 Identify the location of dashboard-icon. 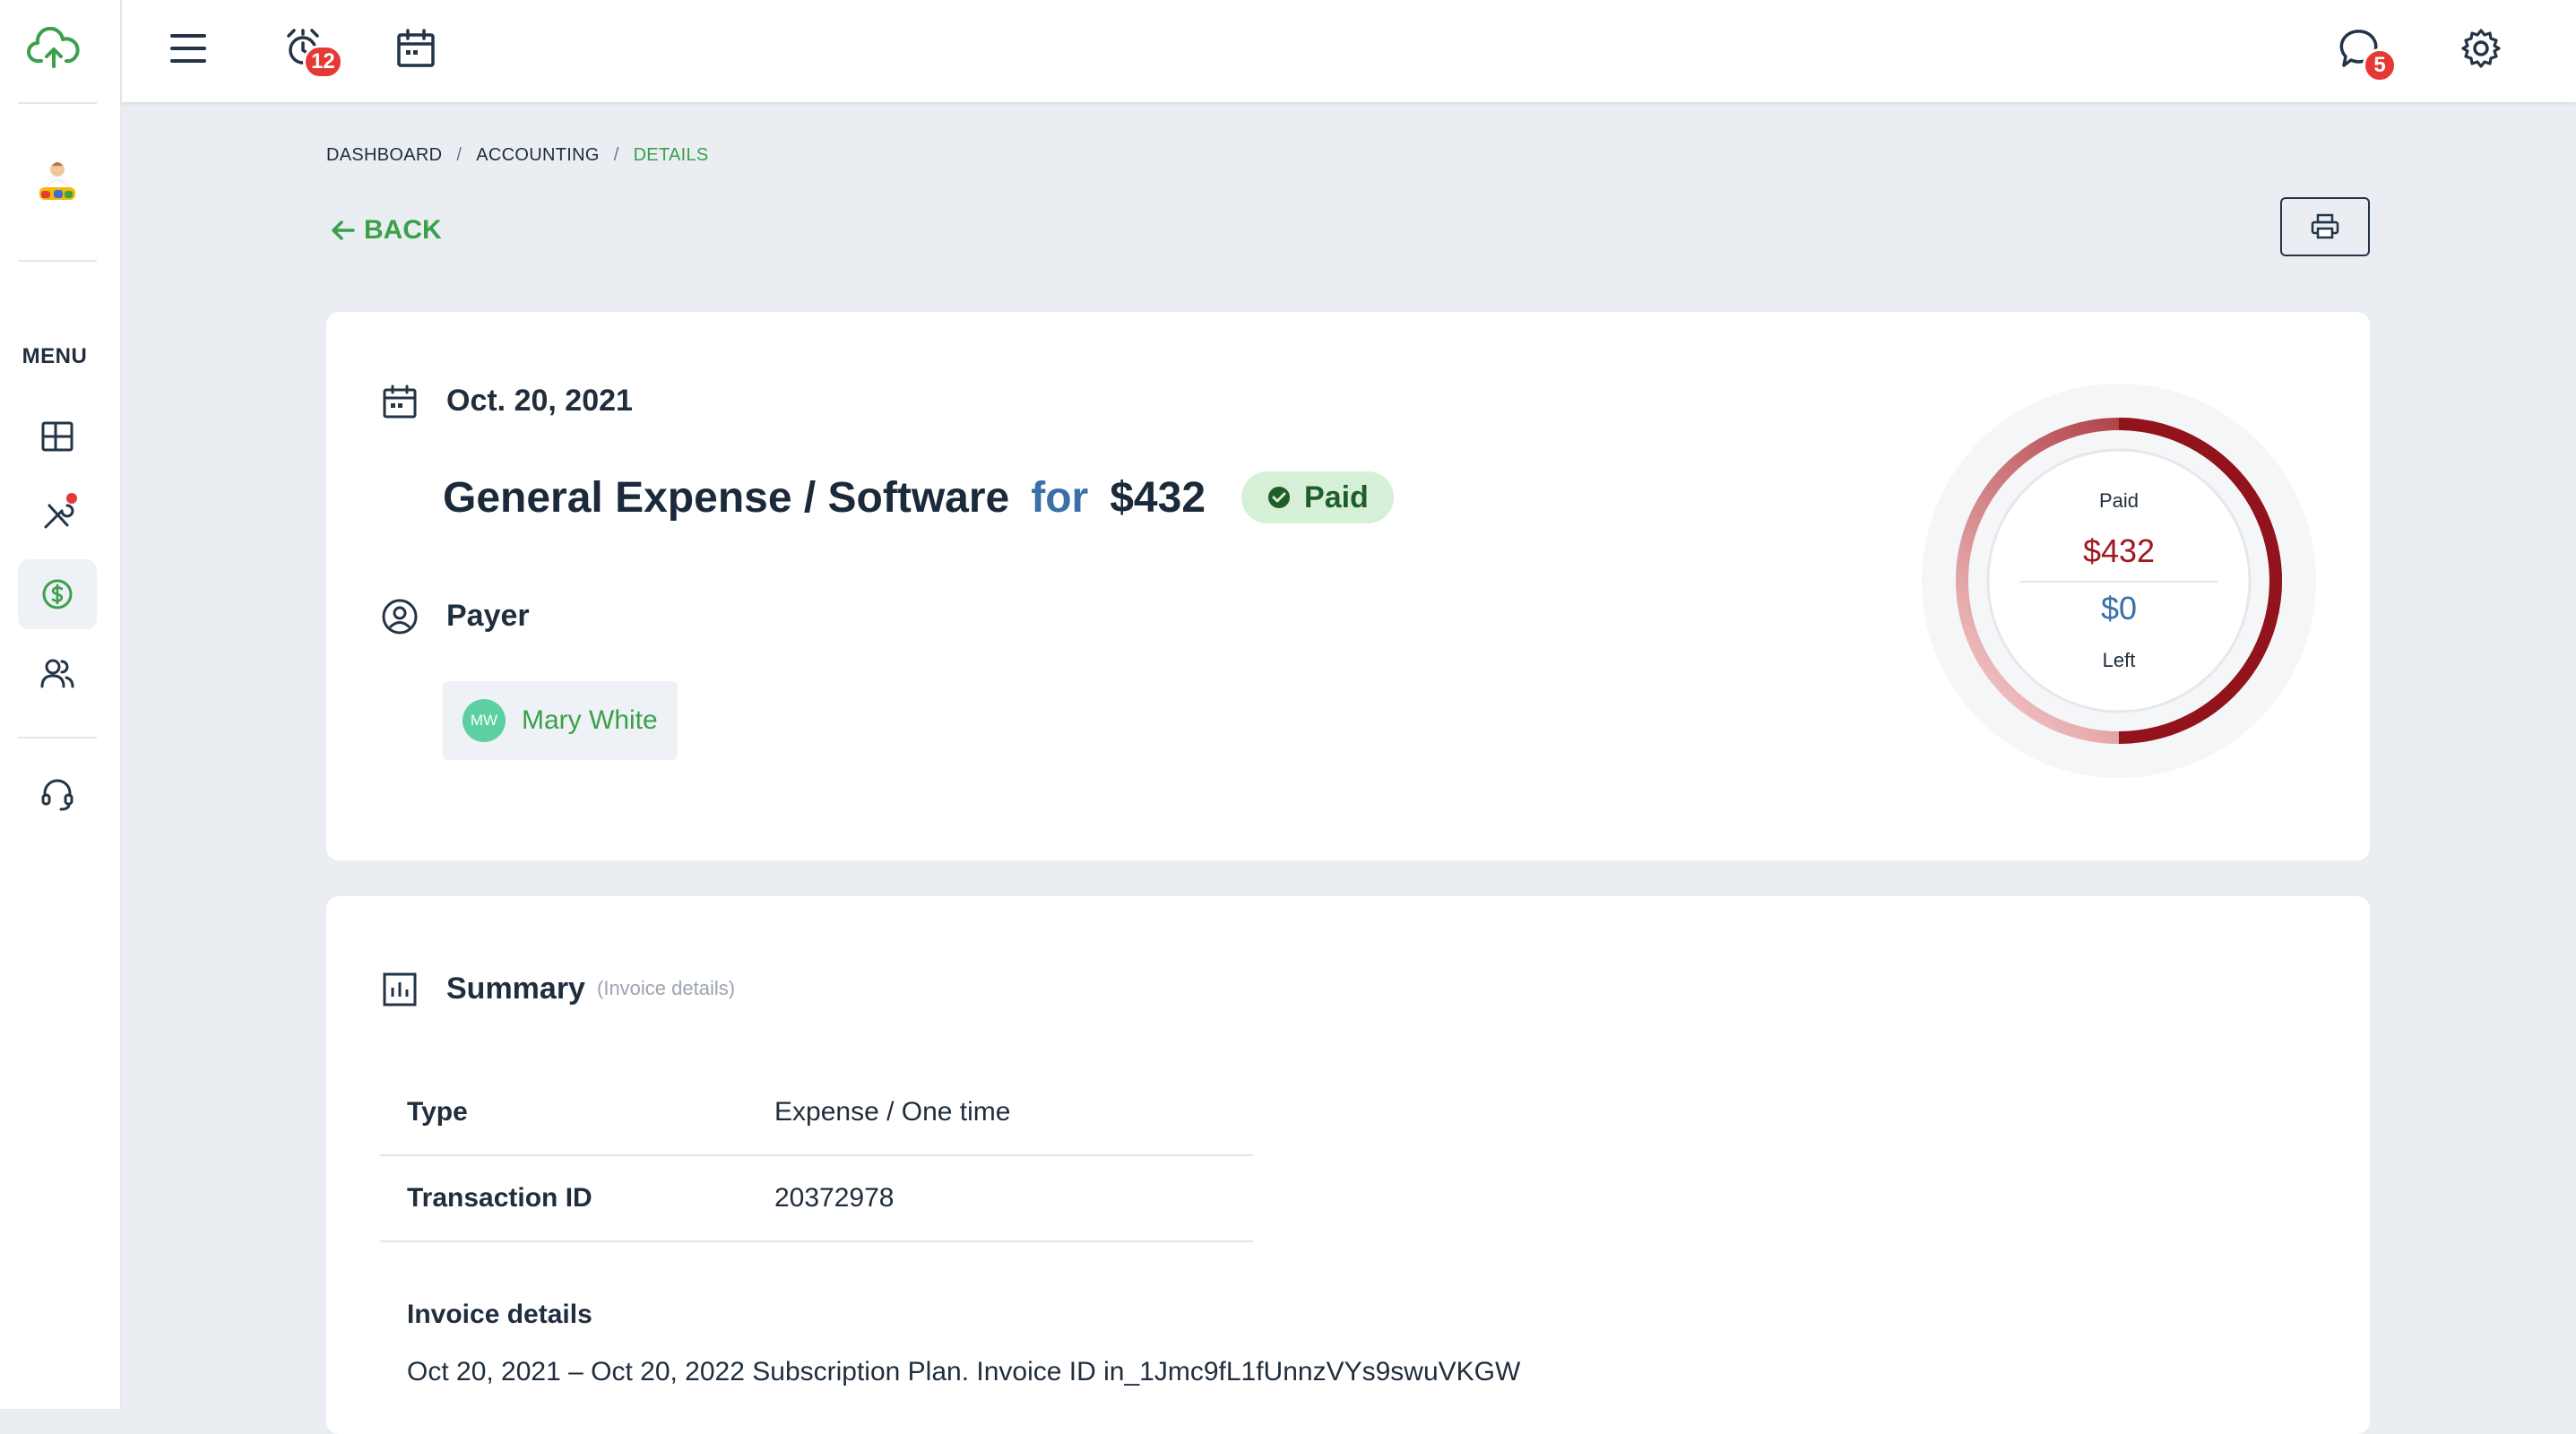
(57, 437).